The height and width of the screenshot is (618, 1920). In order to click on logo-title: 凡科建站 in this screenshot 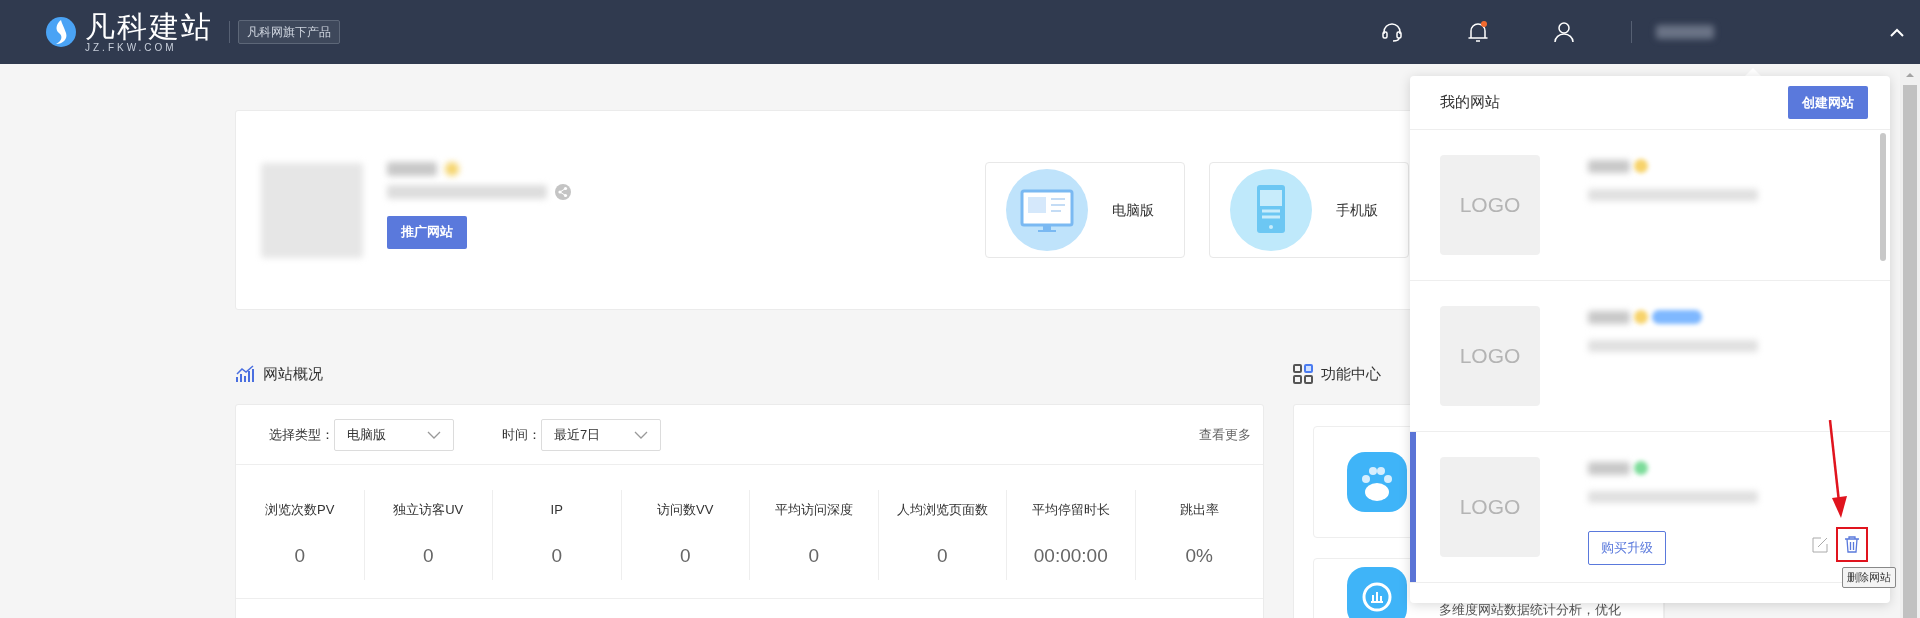, I will do `click(149, 26)`.